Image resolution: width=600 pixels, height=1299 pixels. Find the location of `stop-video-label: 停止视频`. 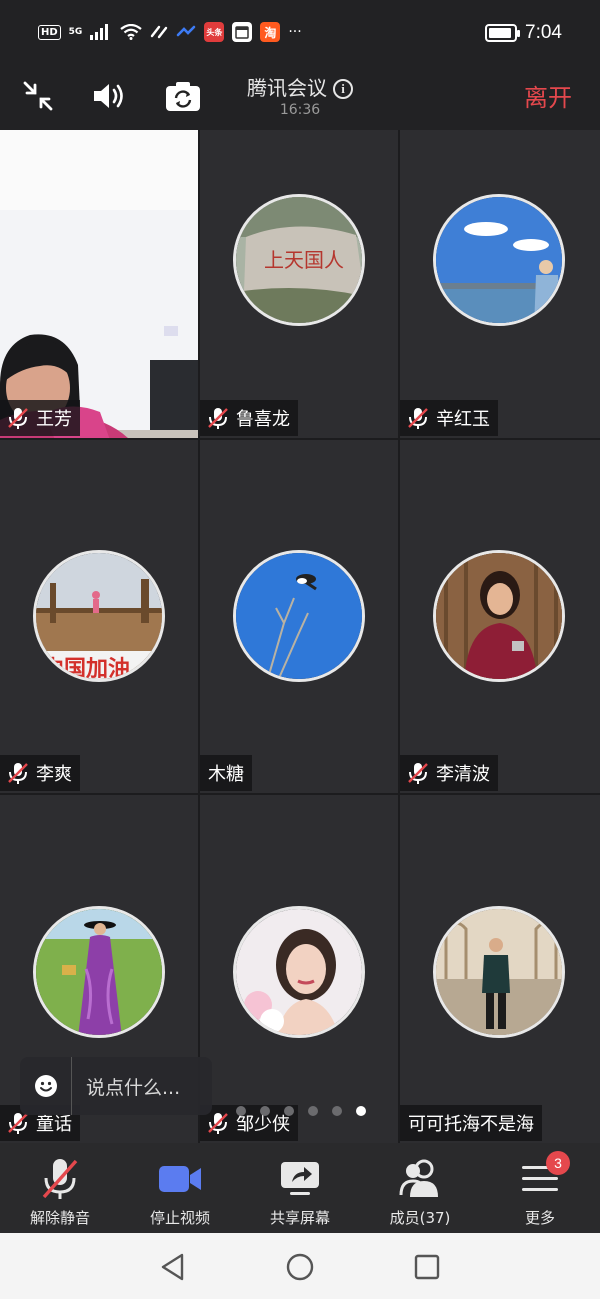

stop-video-label: 停止视频 is located at coordinates (179, 1218).